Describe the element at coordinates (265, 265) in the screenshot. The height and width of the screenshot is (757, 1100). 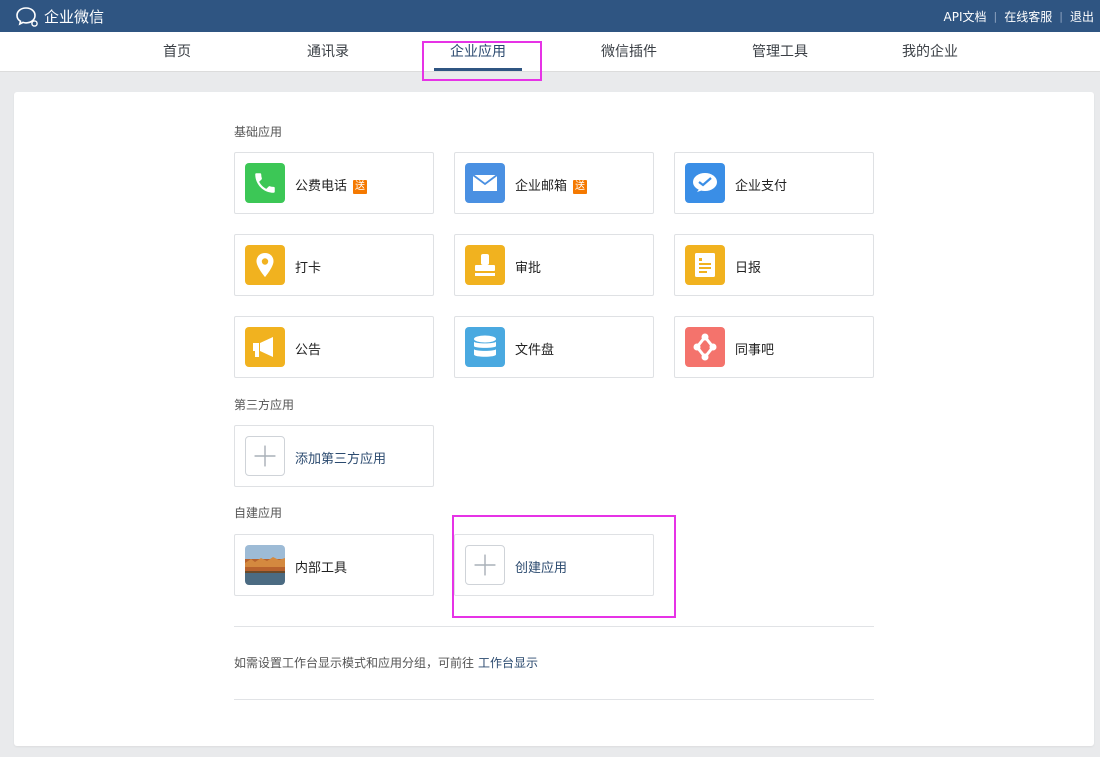
I see `location-pin-icon` at that location.